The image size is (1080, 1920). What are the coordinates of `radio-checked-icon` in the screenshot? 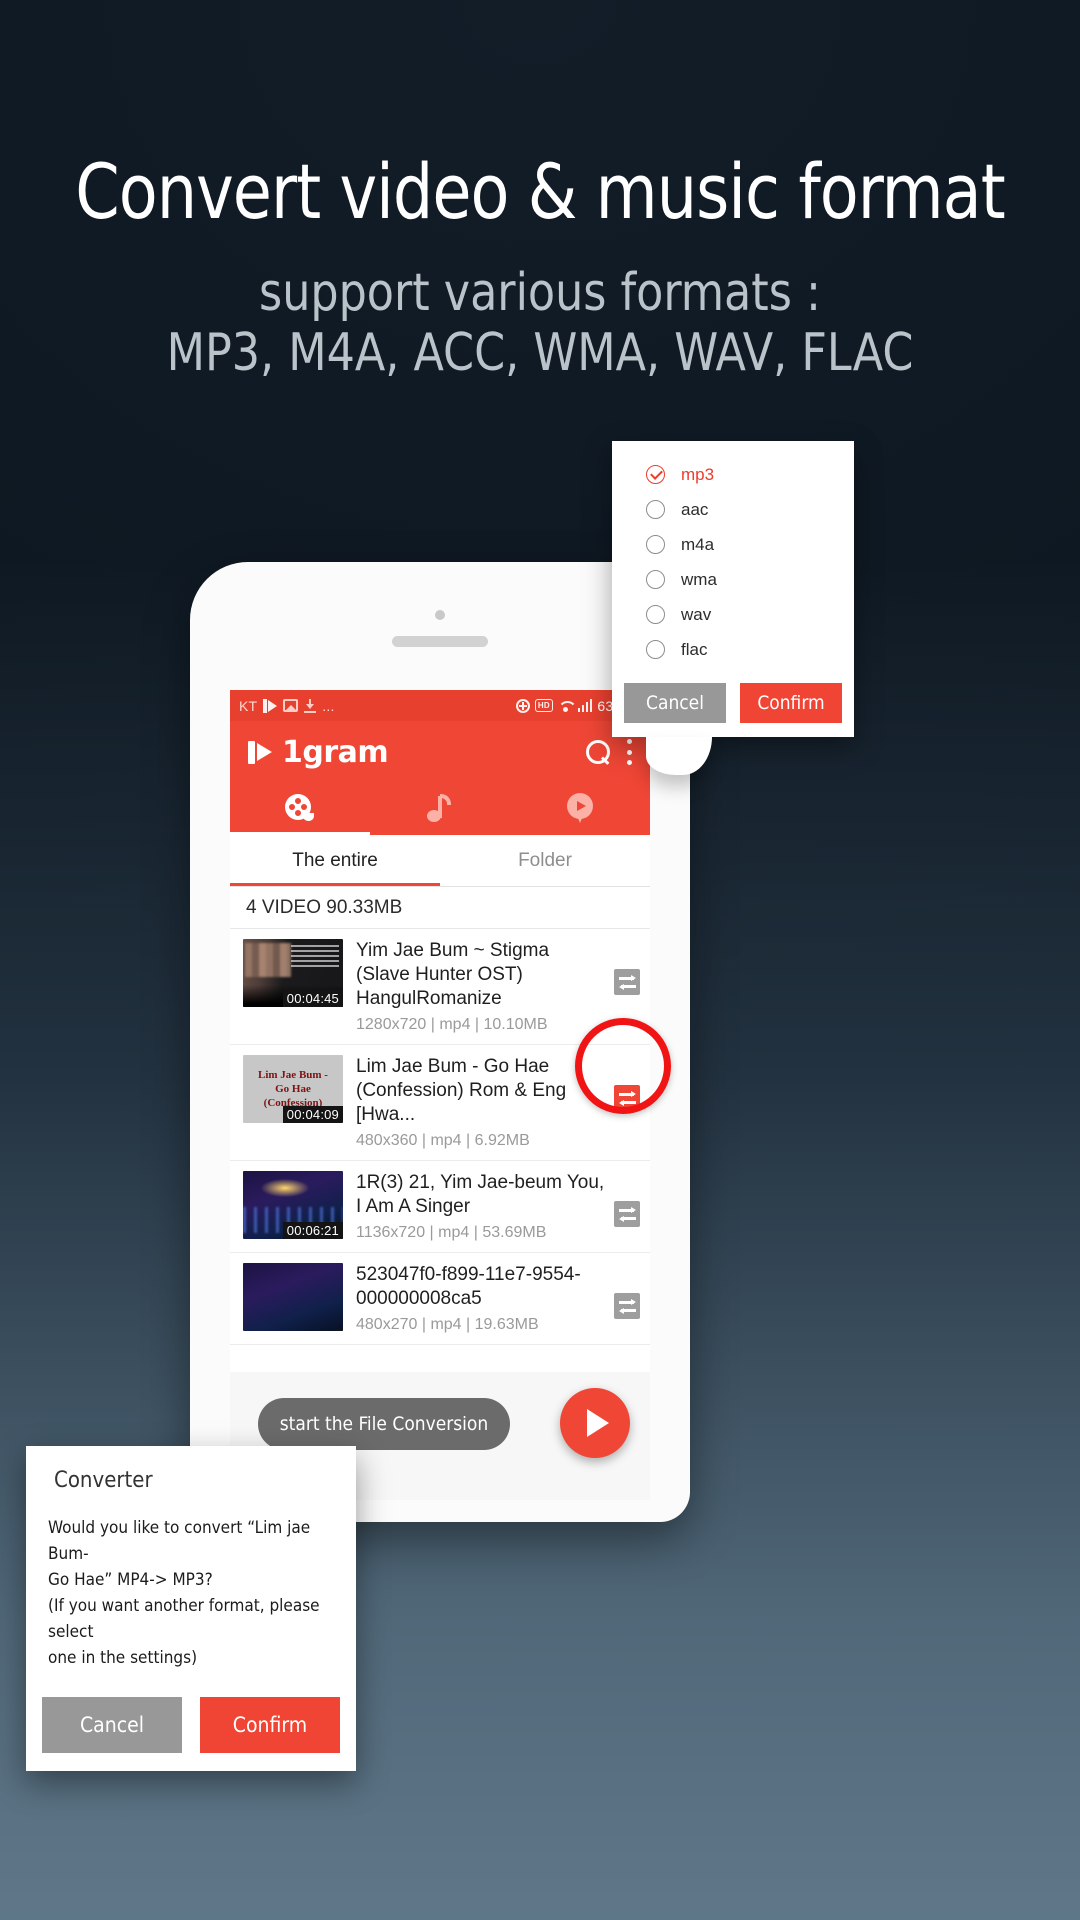 It's located at (655, 474).